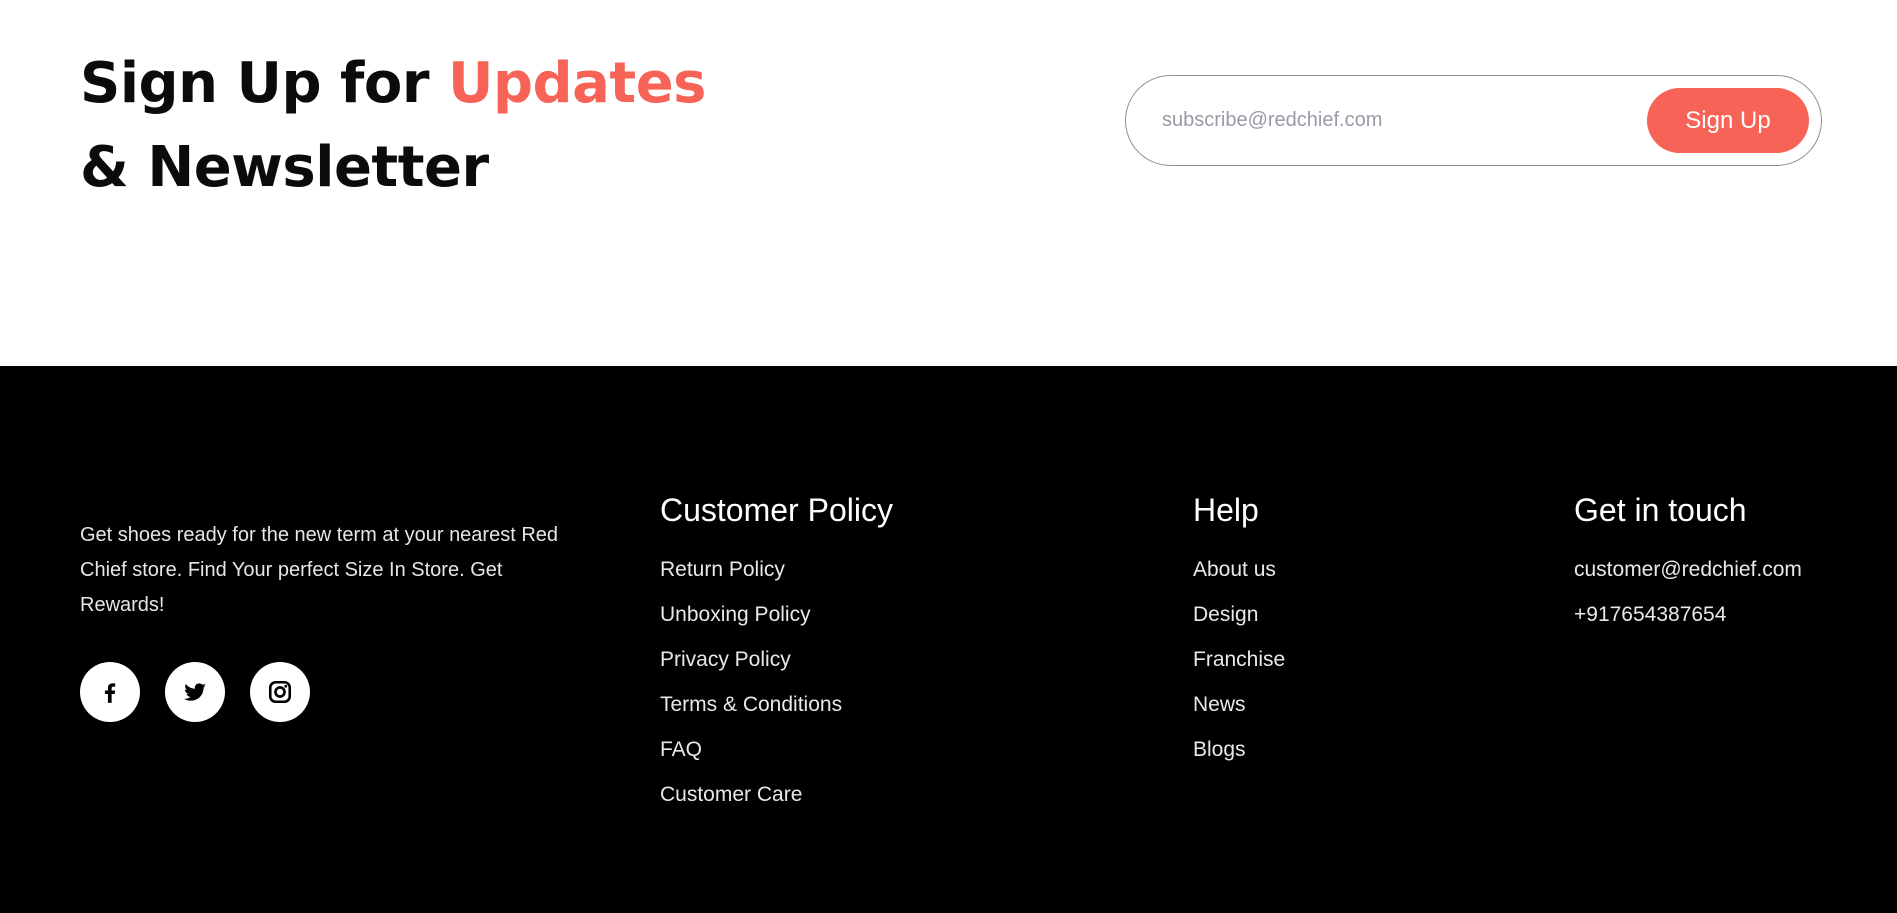 This screenshot has width=1897, height=913. I want to click on contact-email-link: customer@redchief.com, so click(1688, 570).